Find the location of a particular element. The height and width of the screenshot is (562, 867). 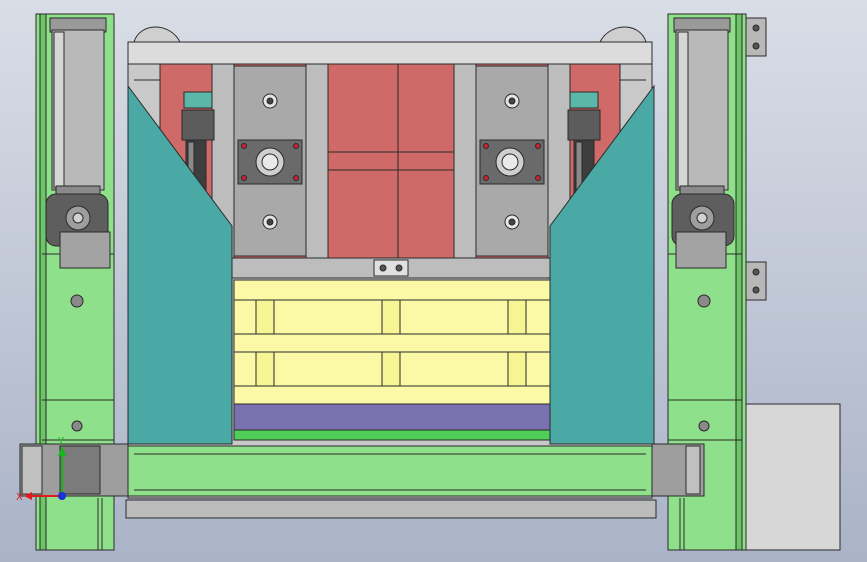

right-mount-bracket-top is located at coordinates (756, 37).